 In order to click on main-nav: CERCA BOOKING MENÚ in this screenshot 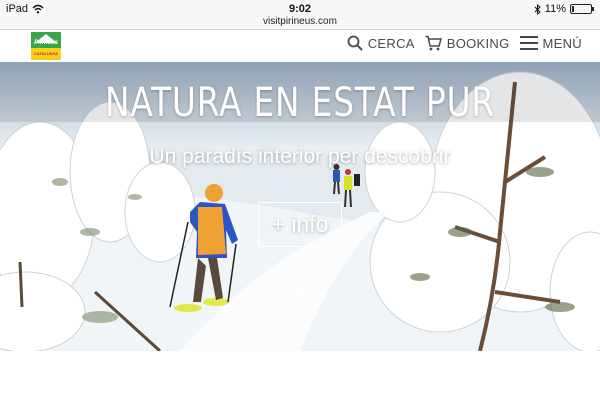, I will do `click(464, 43)`.